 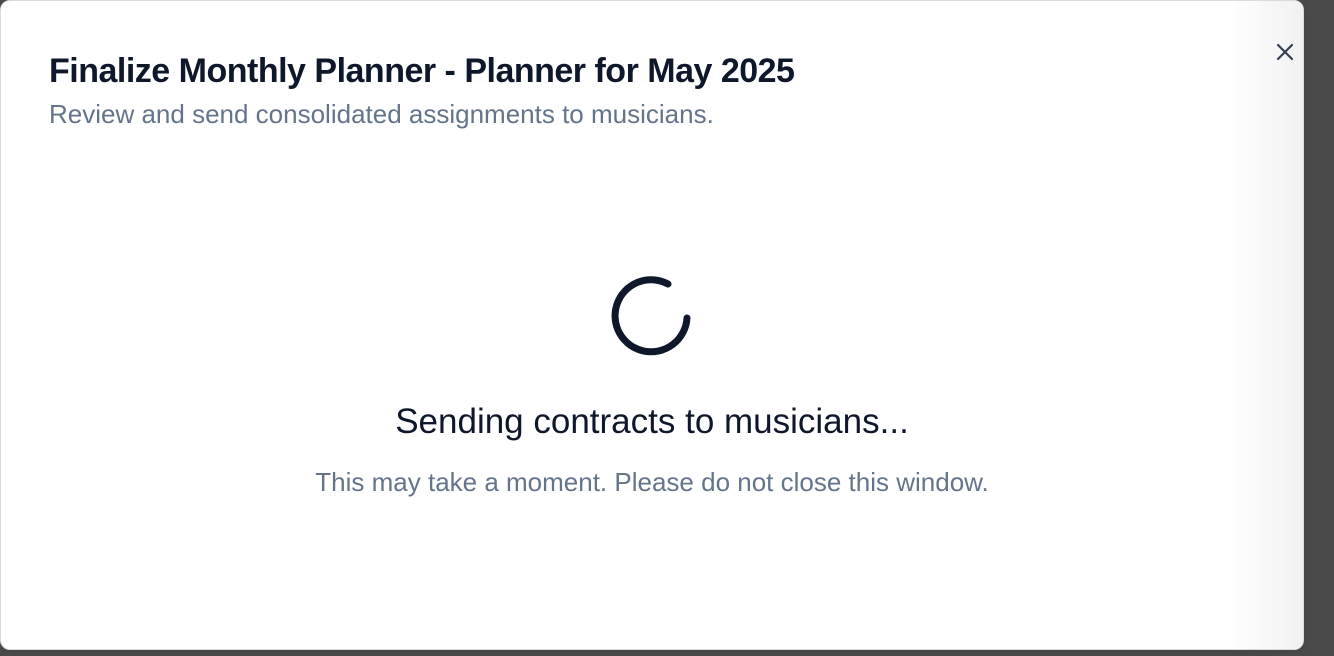 What do you see at coordinates (651, 316) in the screenshot?
I see `loading-spinner-icon` at bounding box center [651, 316].